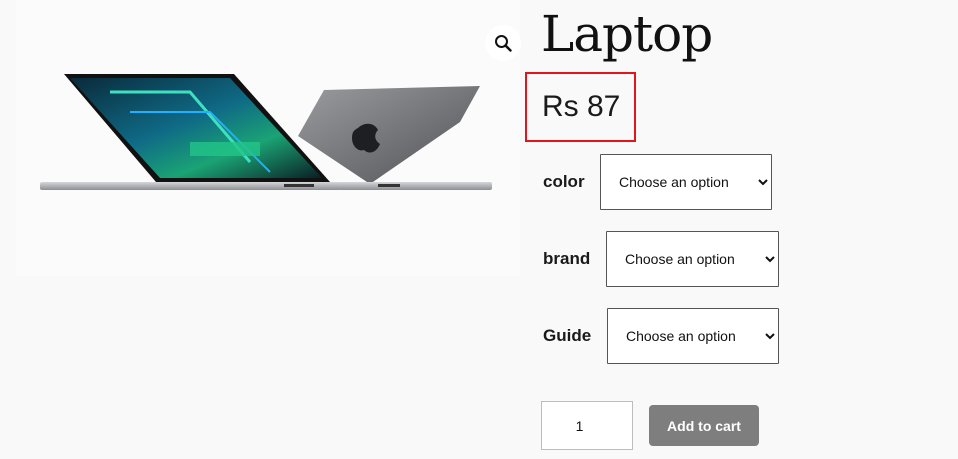 Image resolution: width=958 pixels, height=459 pixels. I want to click on quantity-input, so click(587, 425).